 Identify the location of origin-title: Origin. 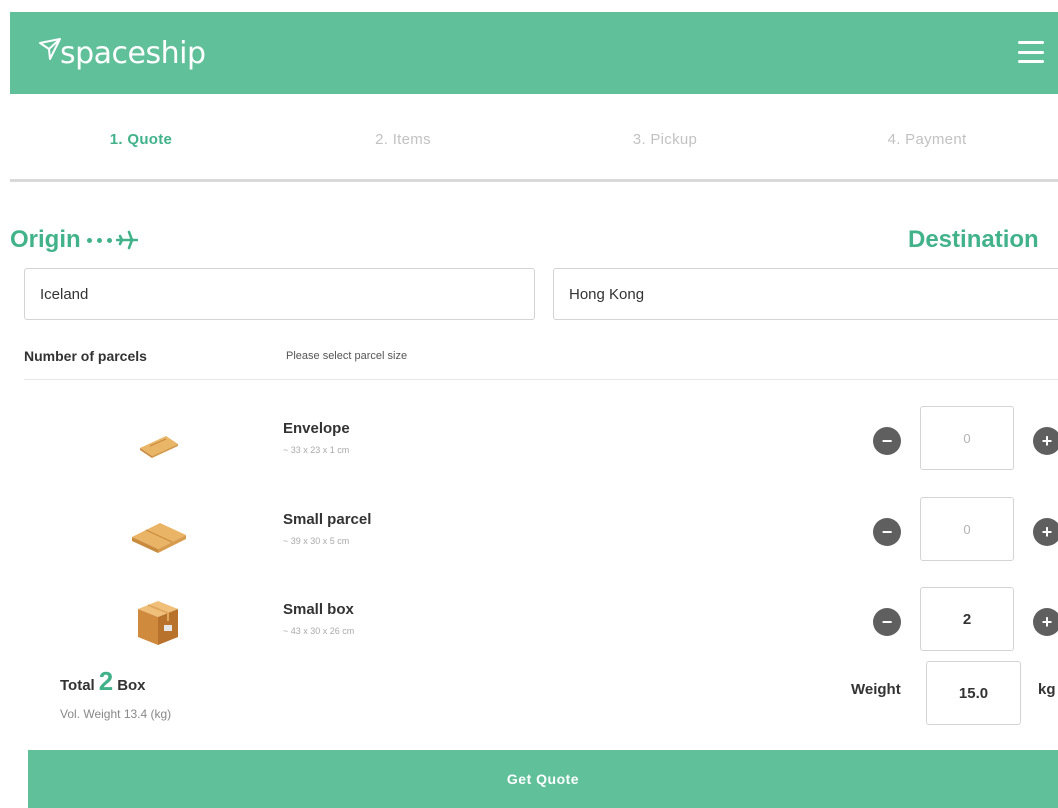
(74, 240).